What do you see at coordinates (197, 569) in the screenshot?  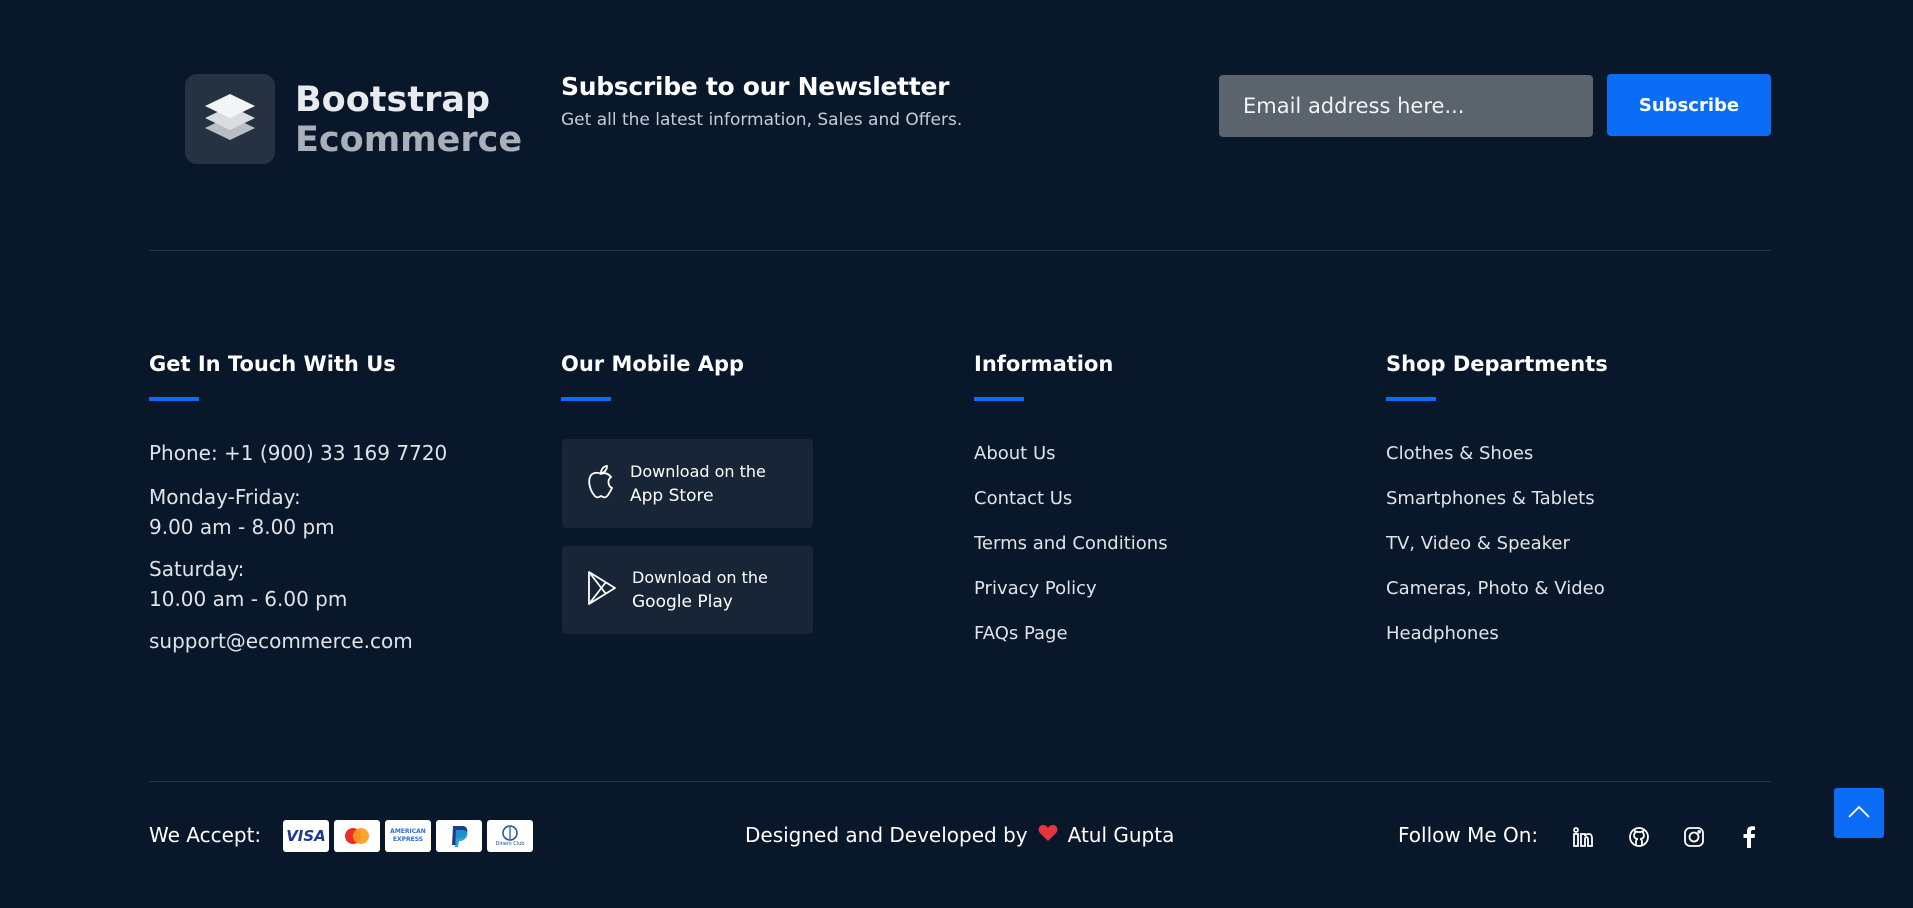 I see `contact-saturday-label: Saturday:` at bounding box center [197, 569].